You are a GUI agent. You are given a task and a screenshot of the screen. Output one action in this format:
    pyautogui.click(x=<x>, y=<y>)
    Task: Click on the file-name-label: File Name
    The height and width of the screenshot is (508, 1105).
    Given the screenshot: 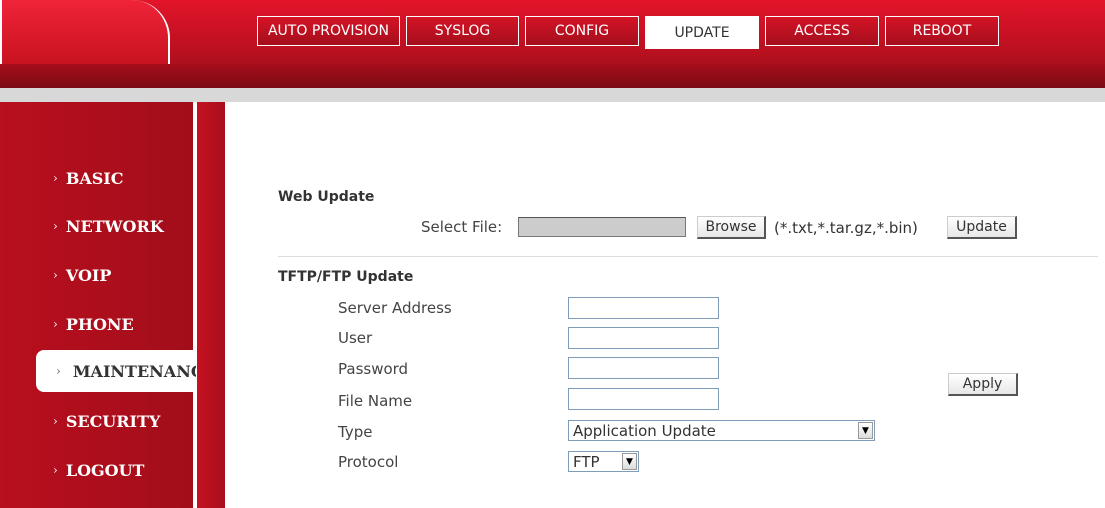 What is the action you would take?
    pyautogui.click(x=375, y=401)
    